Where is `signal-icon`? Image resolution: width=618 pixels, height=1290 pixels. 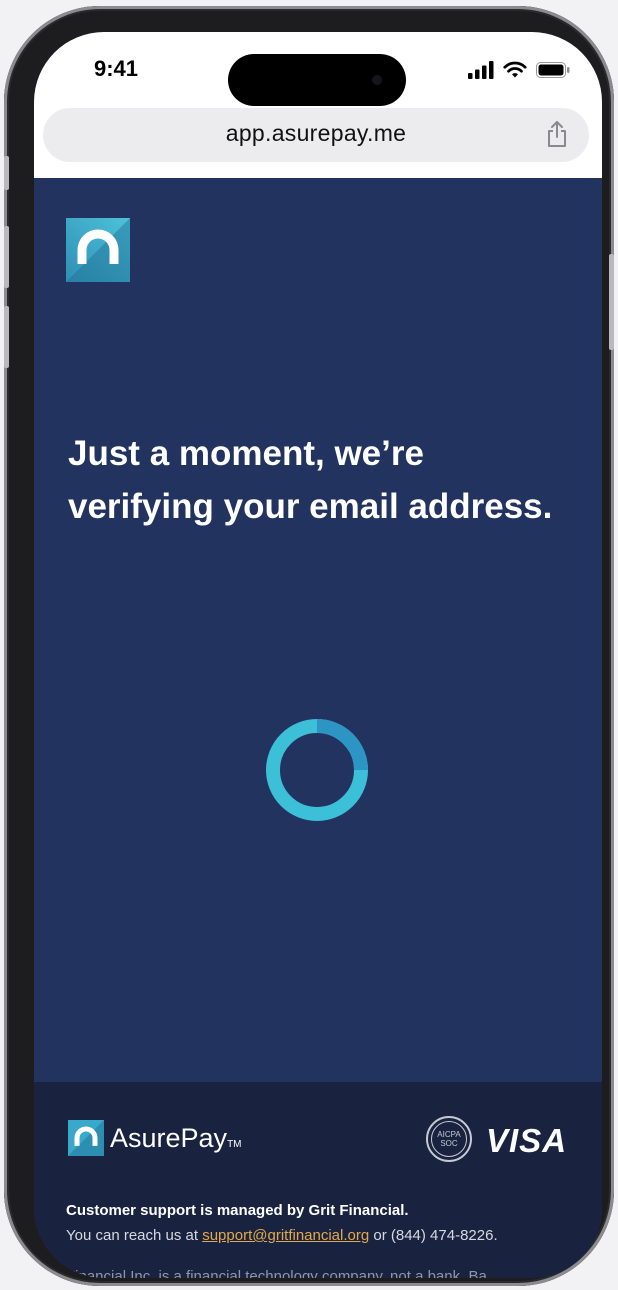
signal-icon is located at coordinates (481, 70).